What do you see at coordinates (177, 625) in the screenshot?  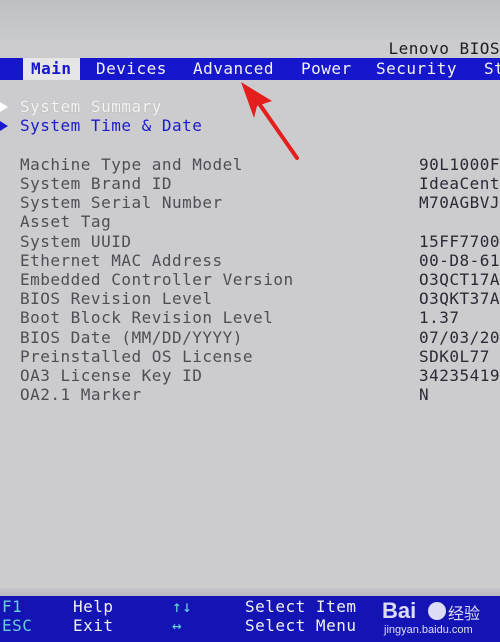 I see `arrows-leftright-icon: ↔` at bounding box center [177, 625].